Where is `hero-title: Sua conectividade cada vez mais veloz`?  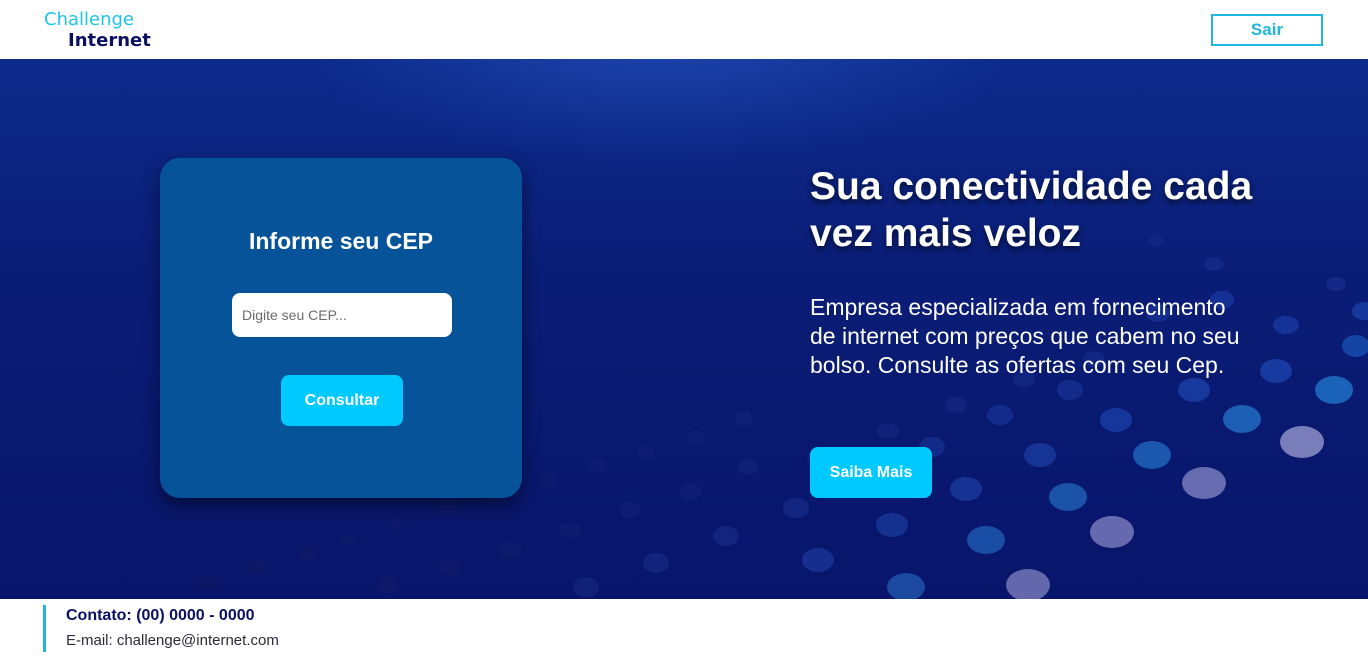 hero-title: Sua conectividade cada vez mais veloz is located at coordinates (1031, 210).